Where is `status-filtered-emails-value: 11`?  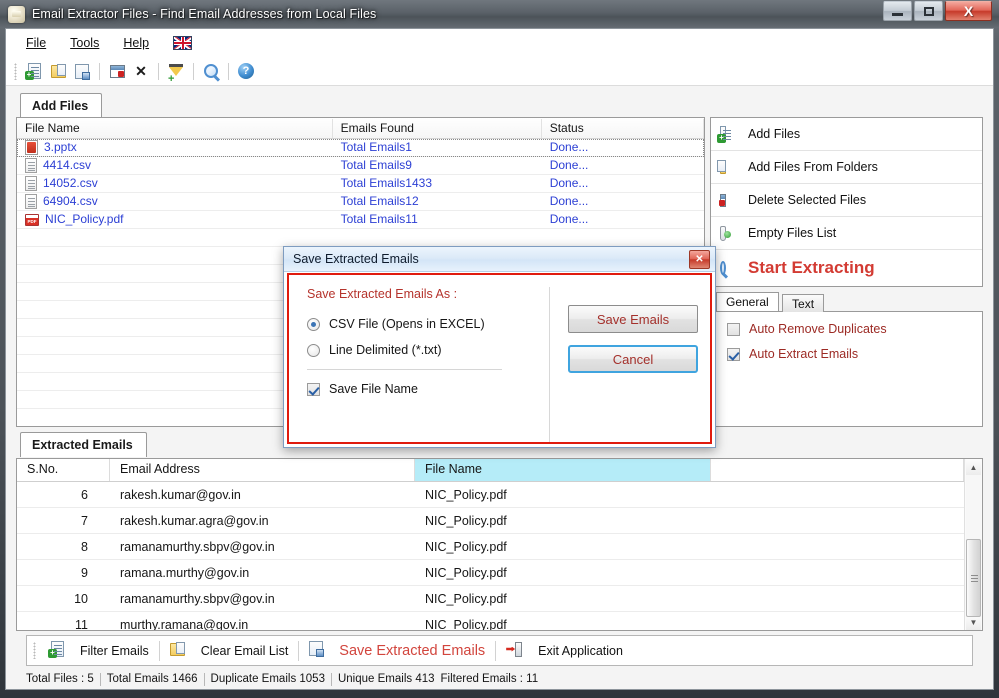 status-filtered-emails-value: 11 is located at coordinates (532, 679).